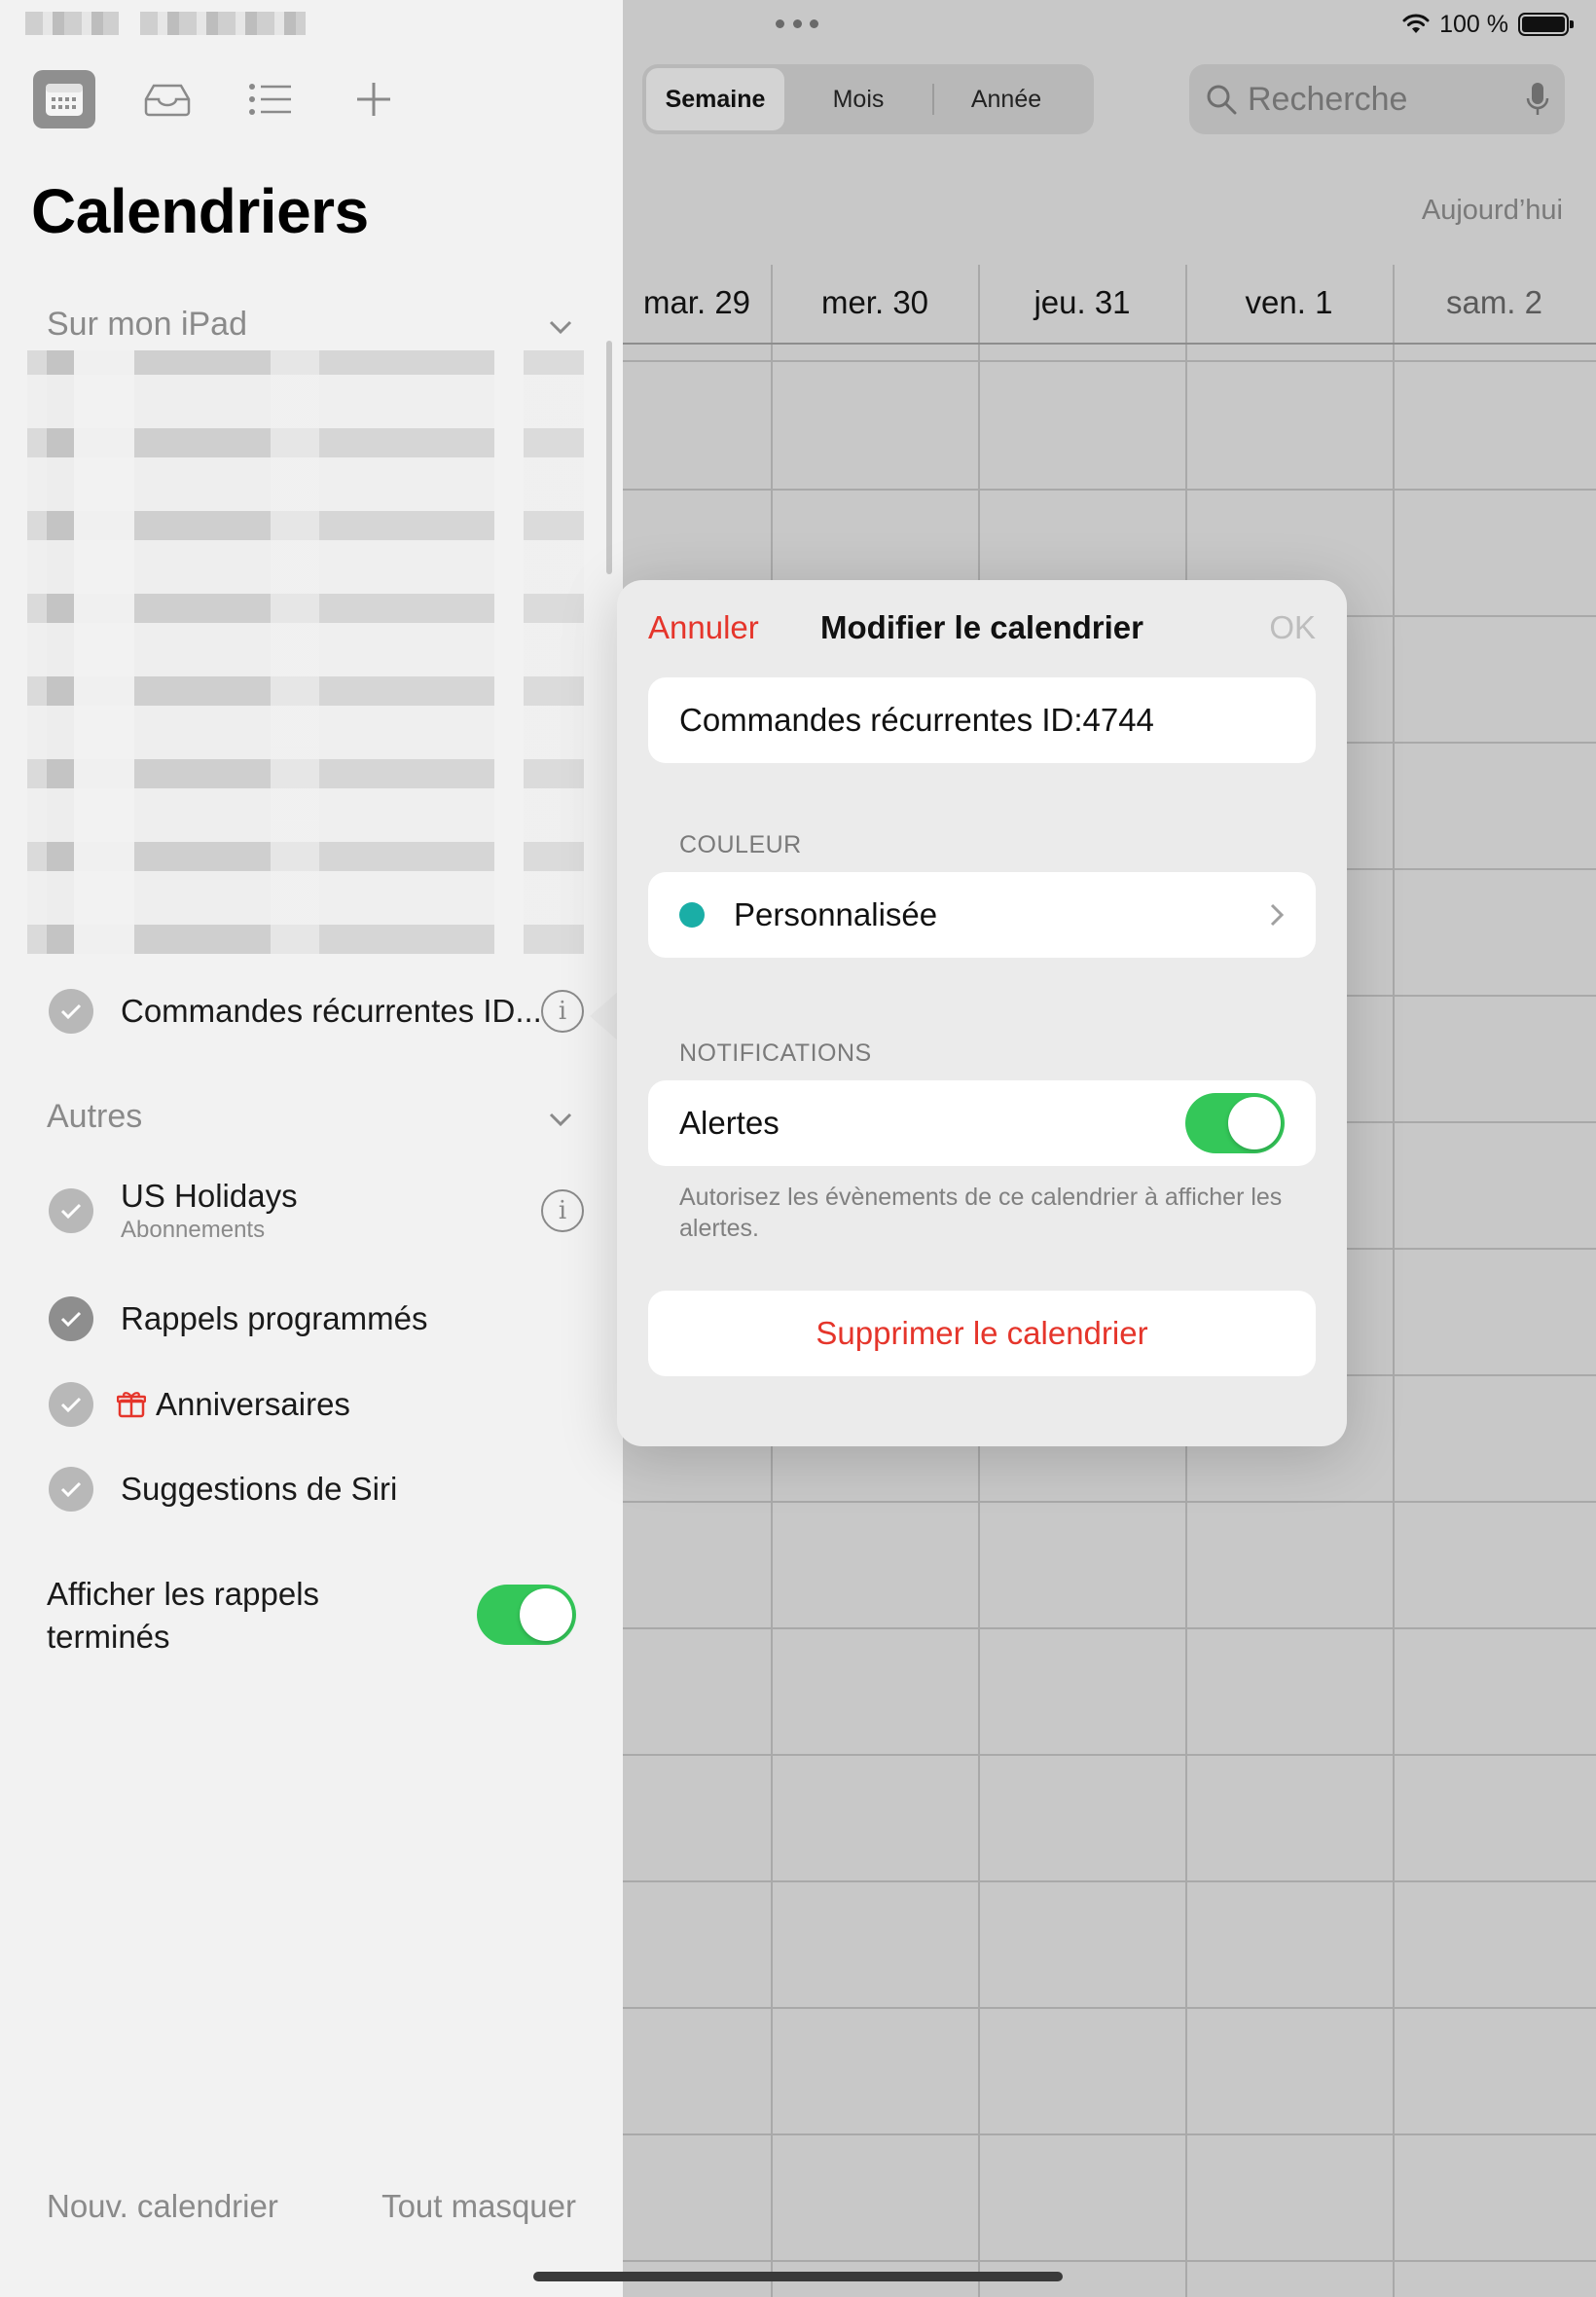 The width and height of the screenshot is (1596, 2297). I want to click on plus-icon, so click(373, 99).